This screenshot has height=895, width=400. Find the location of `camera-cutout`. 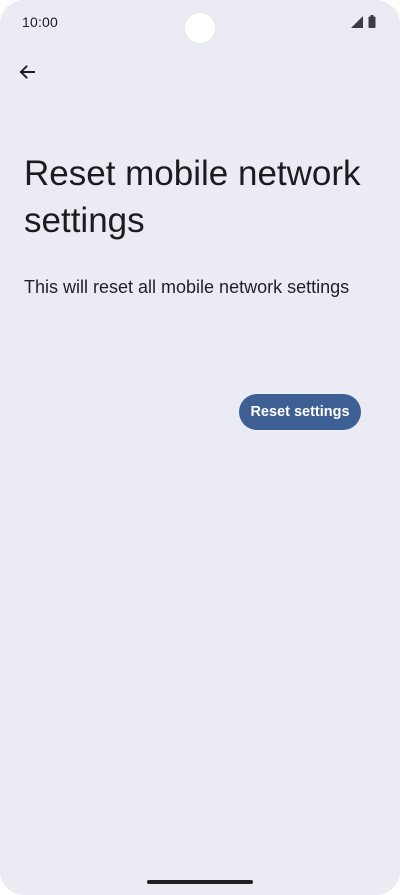

camera-cutout is located at coordinates (200, 28).